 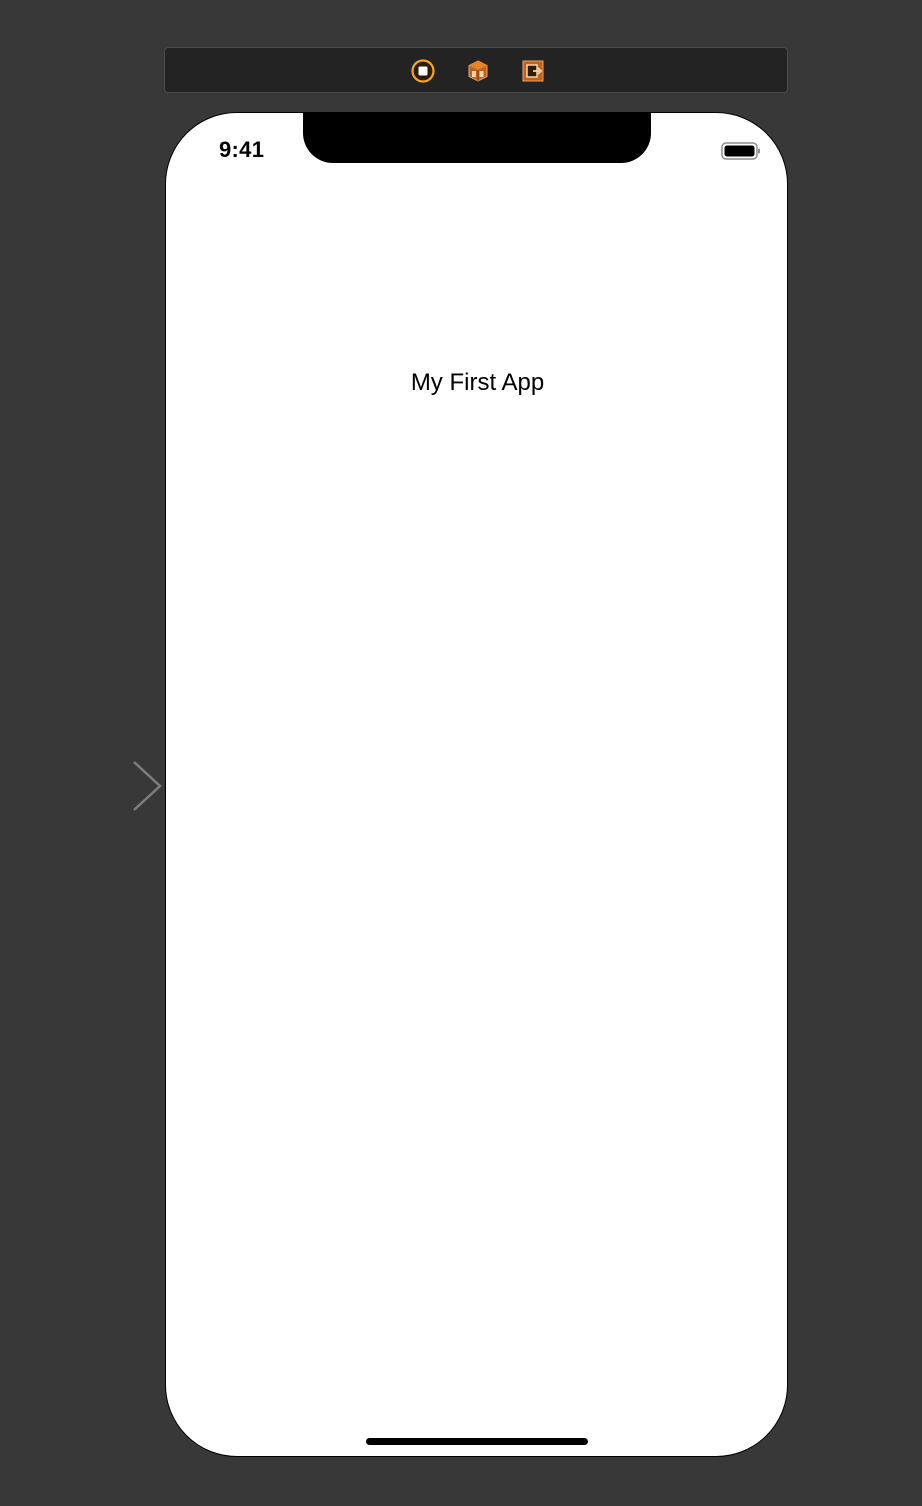 I want to click on view-controller-icon, so click(x=423, y=71).